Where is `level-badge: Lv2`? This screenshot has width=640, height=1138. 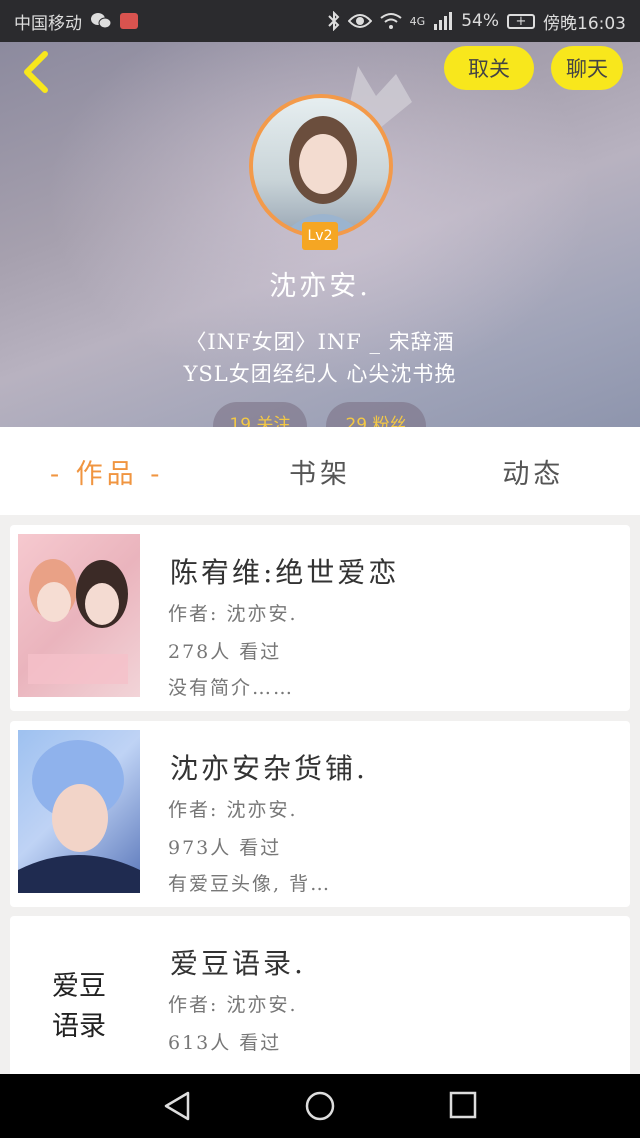
level-badge: Lv2 is located at coordinates (320, 236).